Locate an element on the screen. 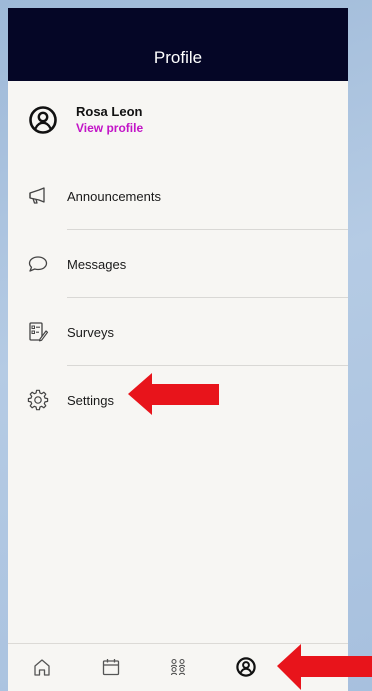 This screenshot has width=372, height=691. home-icon is located at coordinates (42, 667).